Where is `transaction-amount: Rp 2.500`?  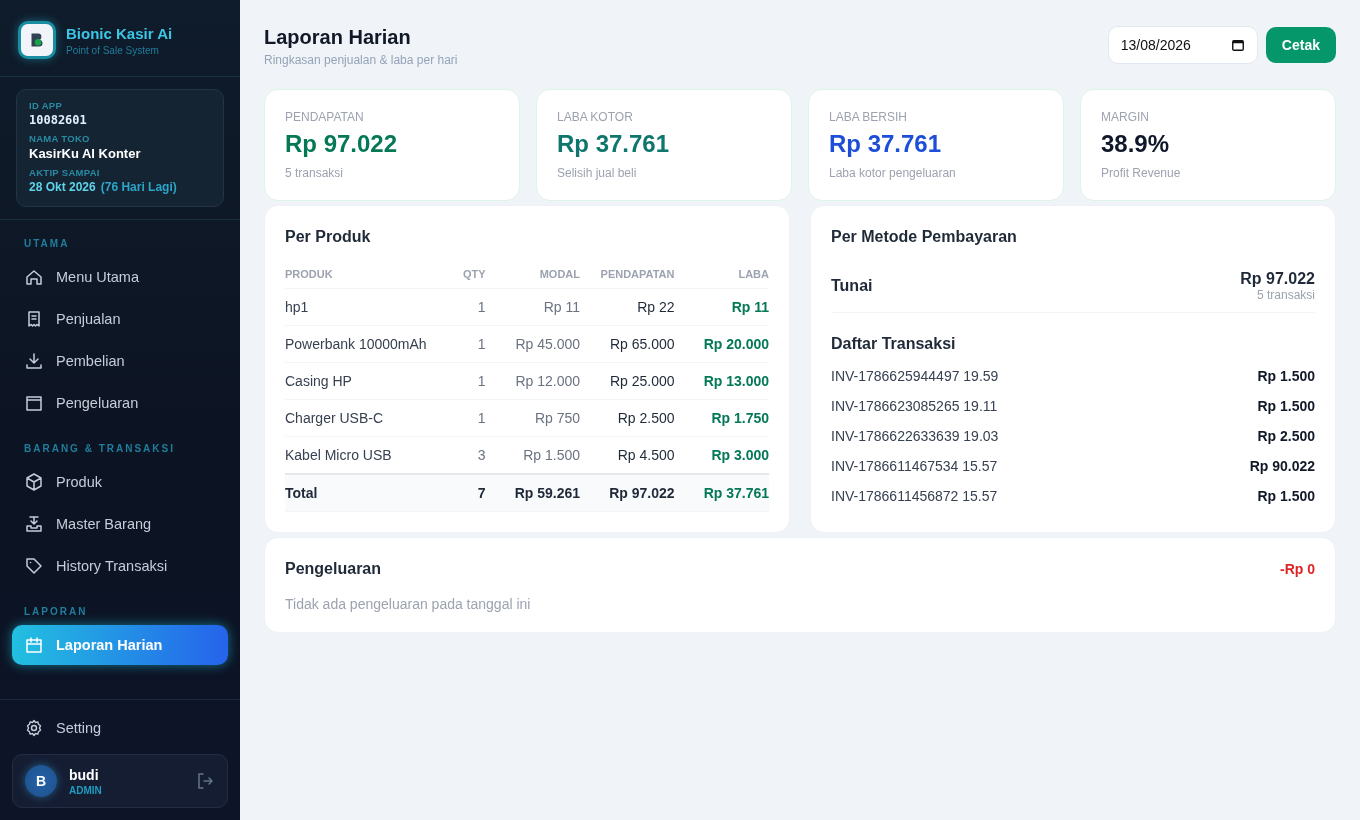
transaction-amount: Rp 2.500 is located at coordinates (1286, 436).